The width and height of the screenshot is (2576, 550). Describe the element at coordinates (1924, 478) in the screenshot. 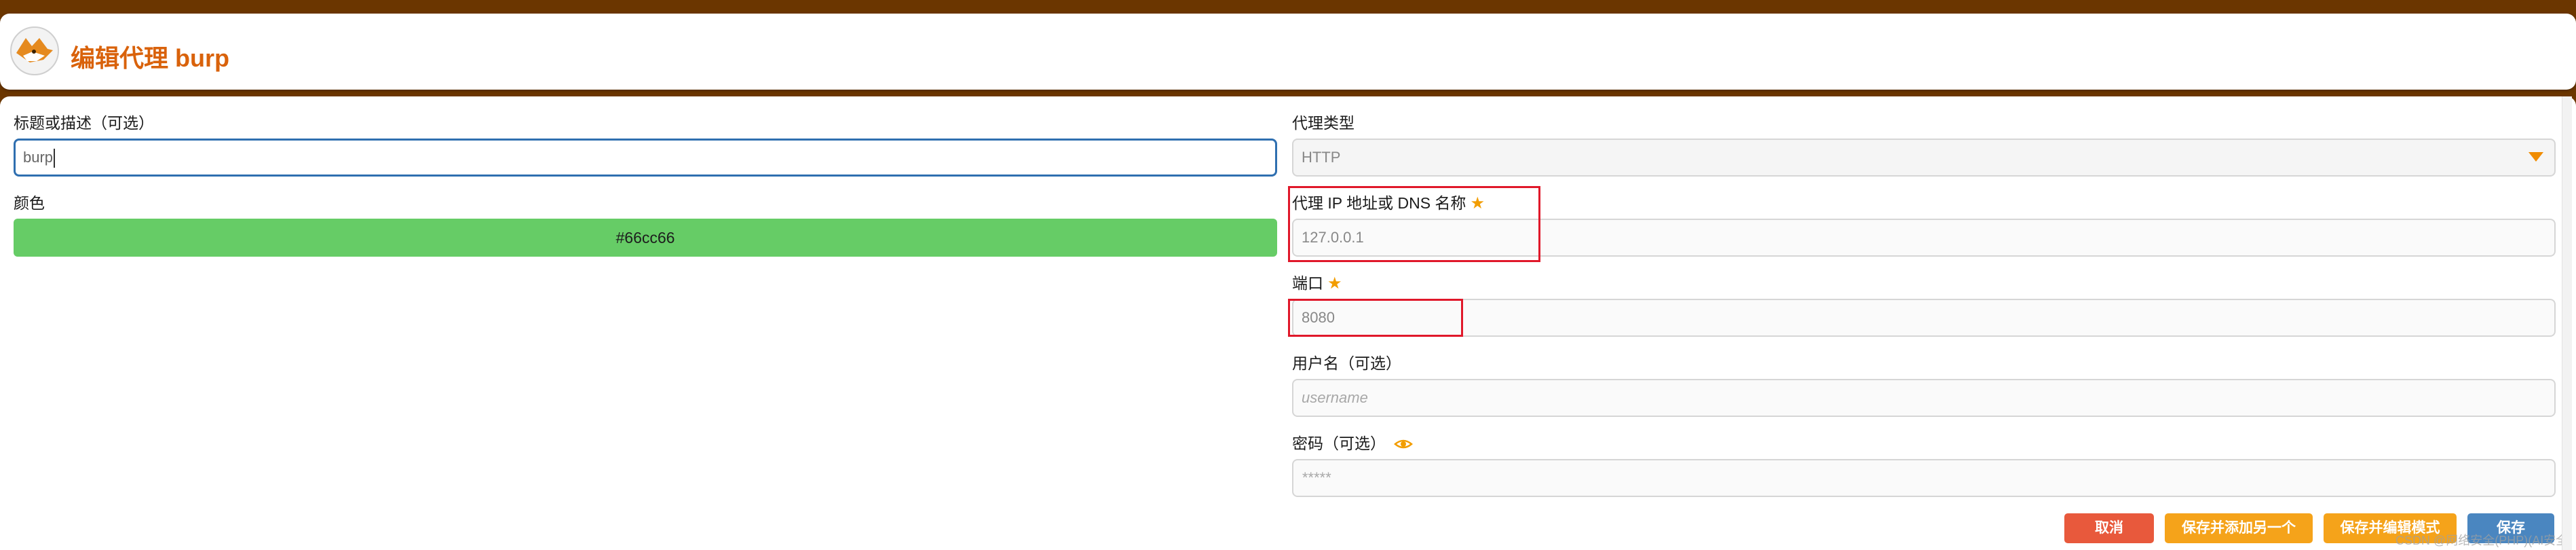

I see `password-input: *****` at that location.